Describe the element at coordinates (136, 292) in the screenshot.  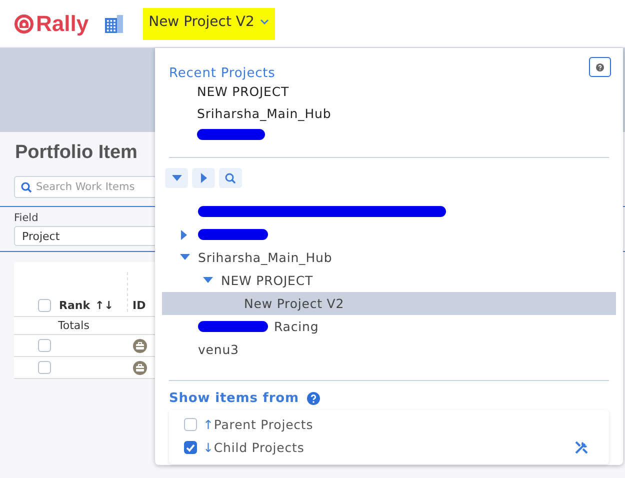
I see `column-header: ID` at that location.